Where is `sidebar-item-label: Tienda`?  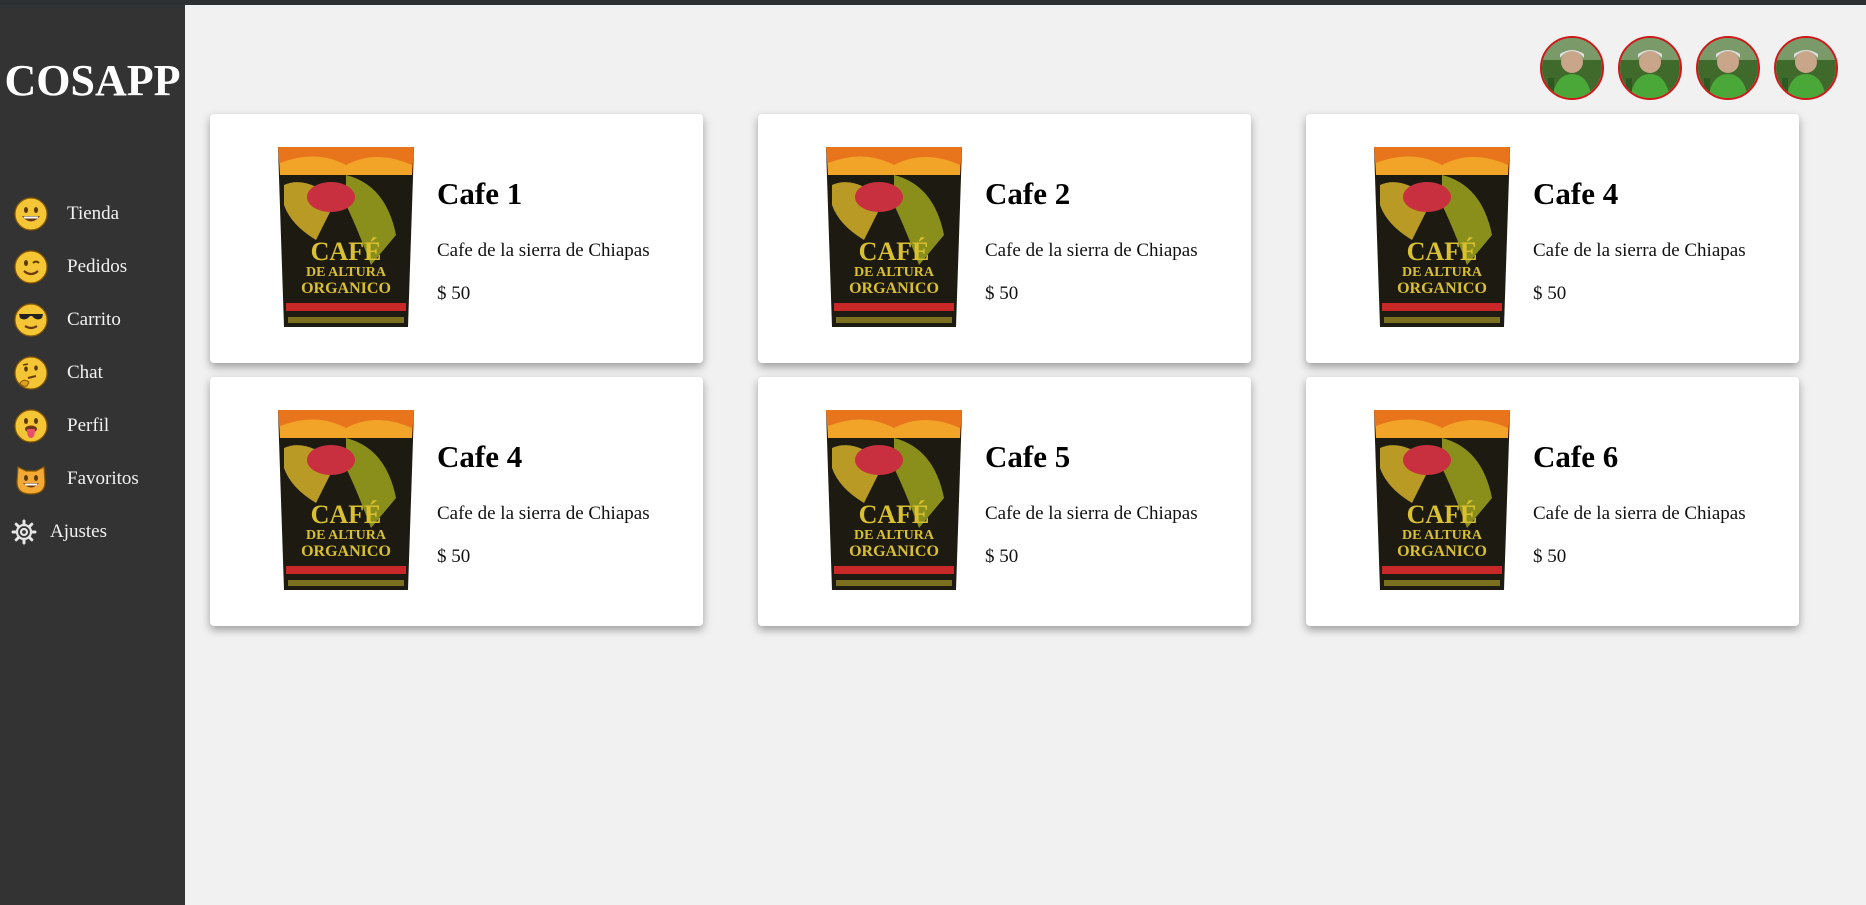
sidebar-item-label: Tienda is located at coordinates (93, 213).